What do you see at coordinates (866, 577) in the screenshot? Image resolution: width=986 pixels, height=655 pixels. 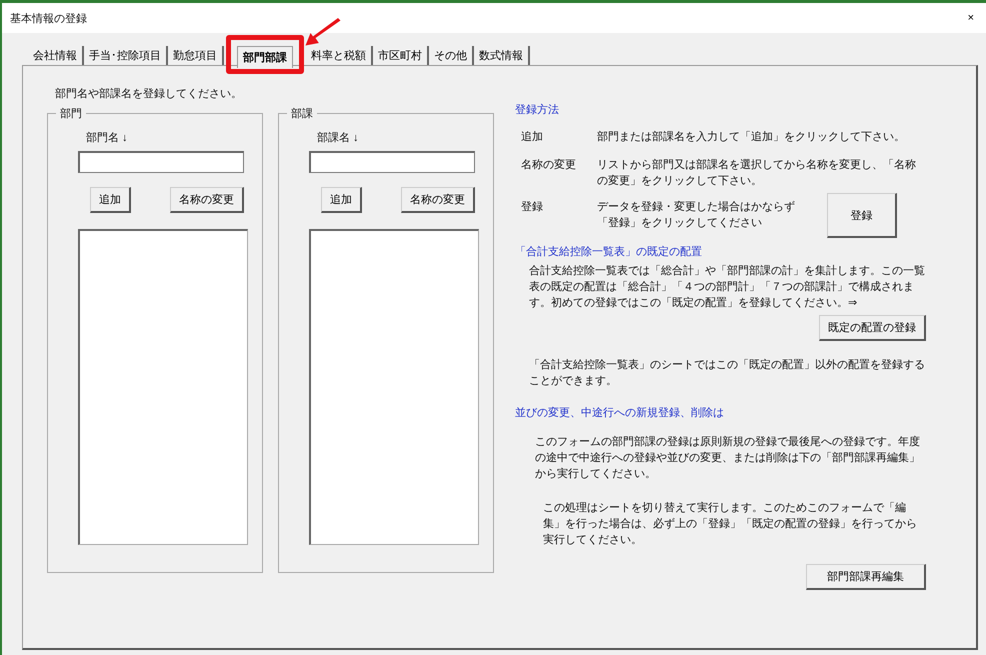 I see `reedit-button: 部門部課再編集` at bounding box center [866, 577].